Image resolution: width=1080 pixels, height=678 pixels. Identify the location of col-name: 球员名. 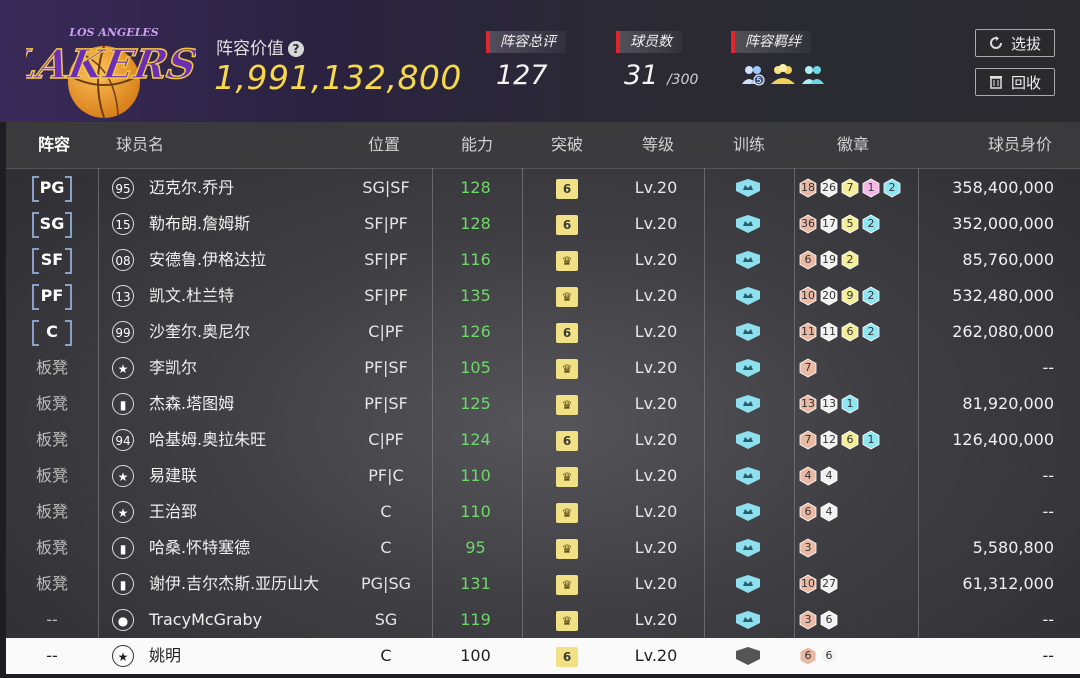
(140, 145).